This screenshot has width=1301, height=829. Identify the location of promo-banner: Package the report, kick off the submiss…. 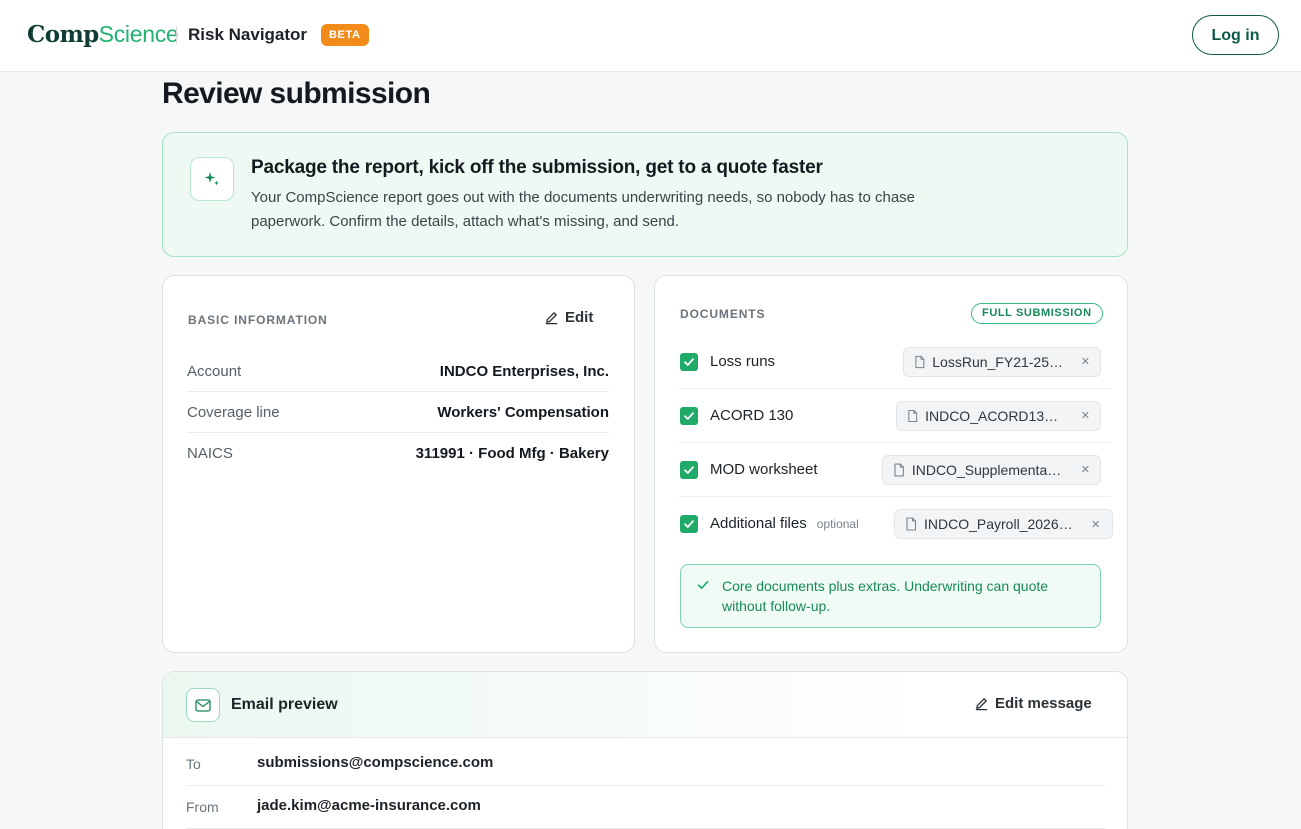
(645, 194).